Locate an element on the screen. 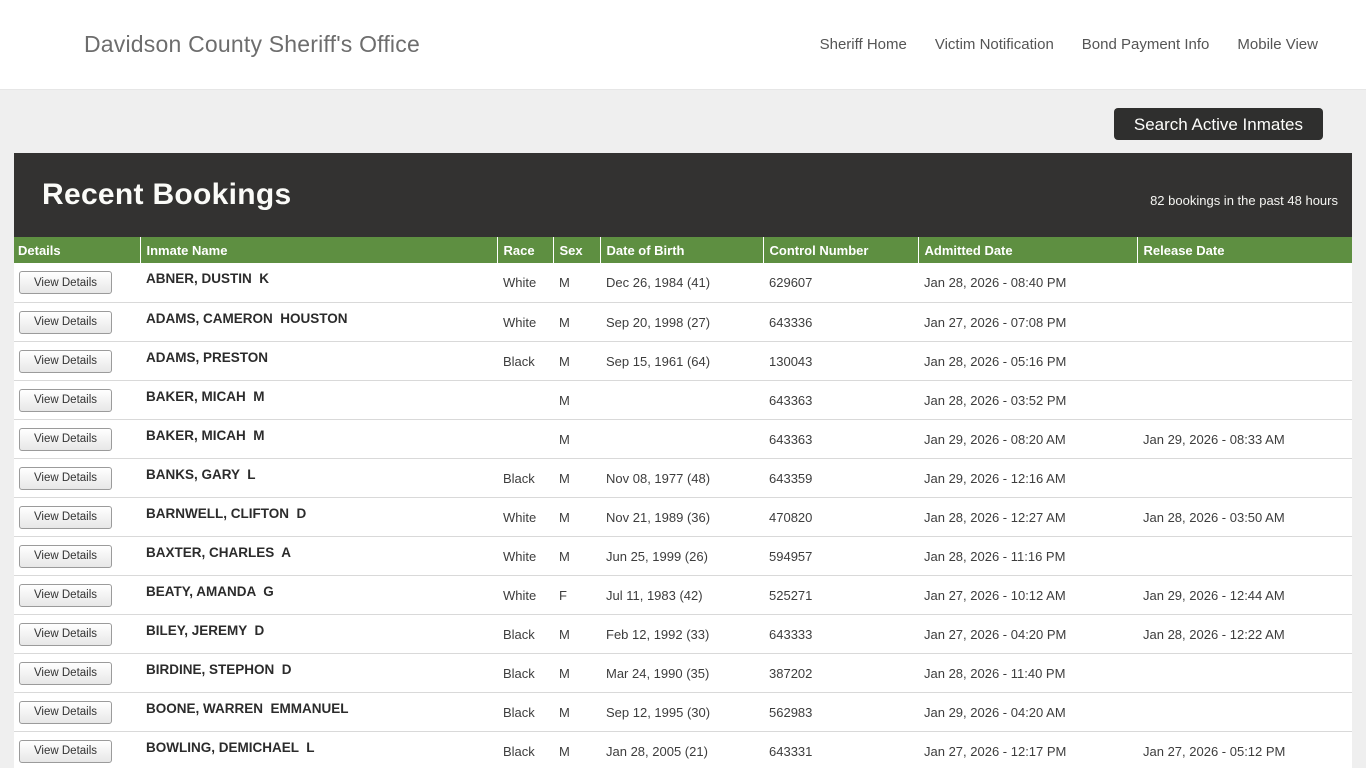 The width and height of the screenshot is (1366, 768). column-header-race: Race is located at coordinates (524, 250).